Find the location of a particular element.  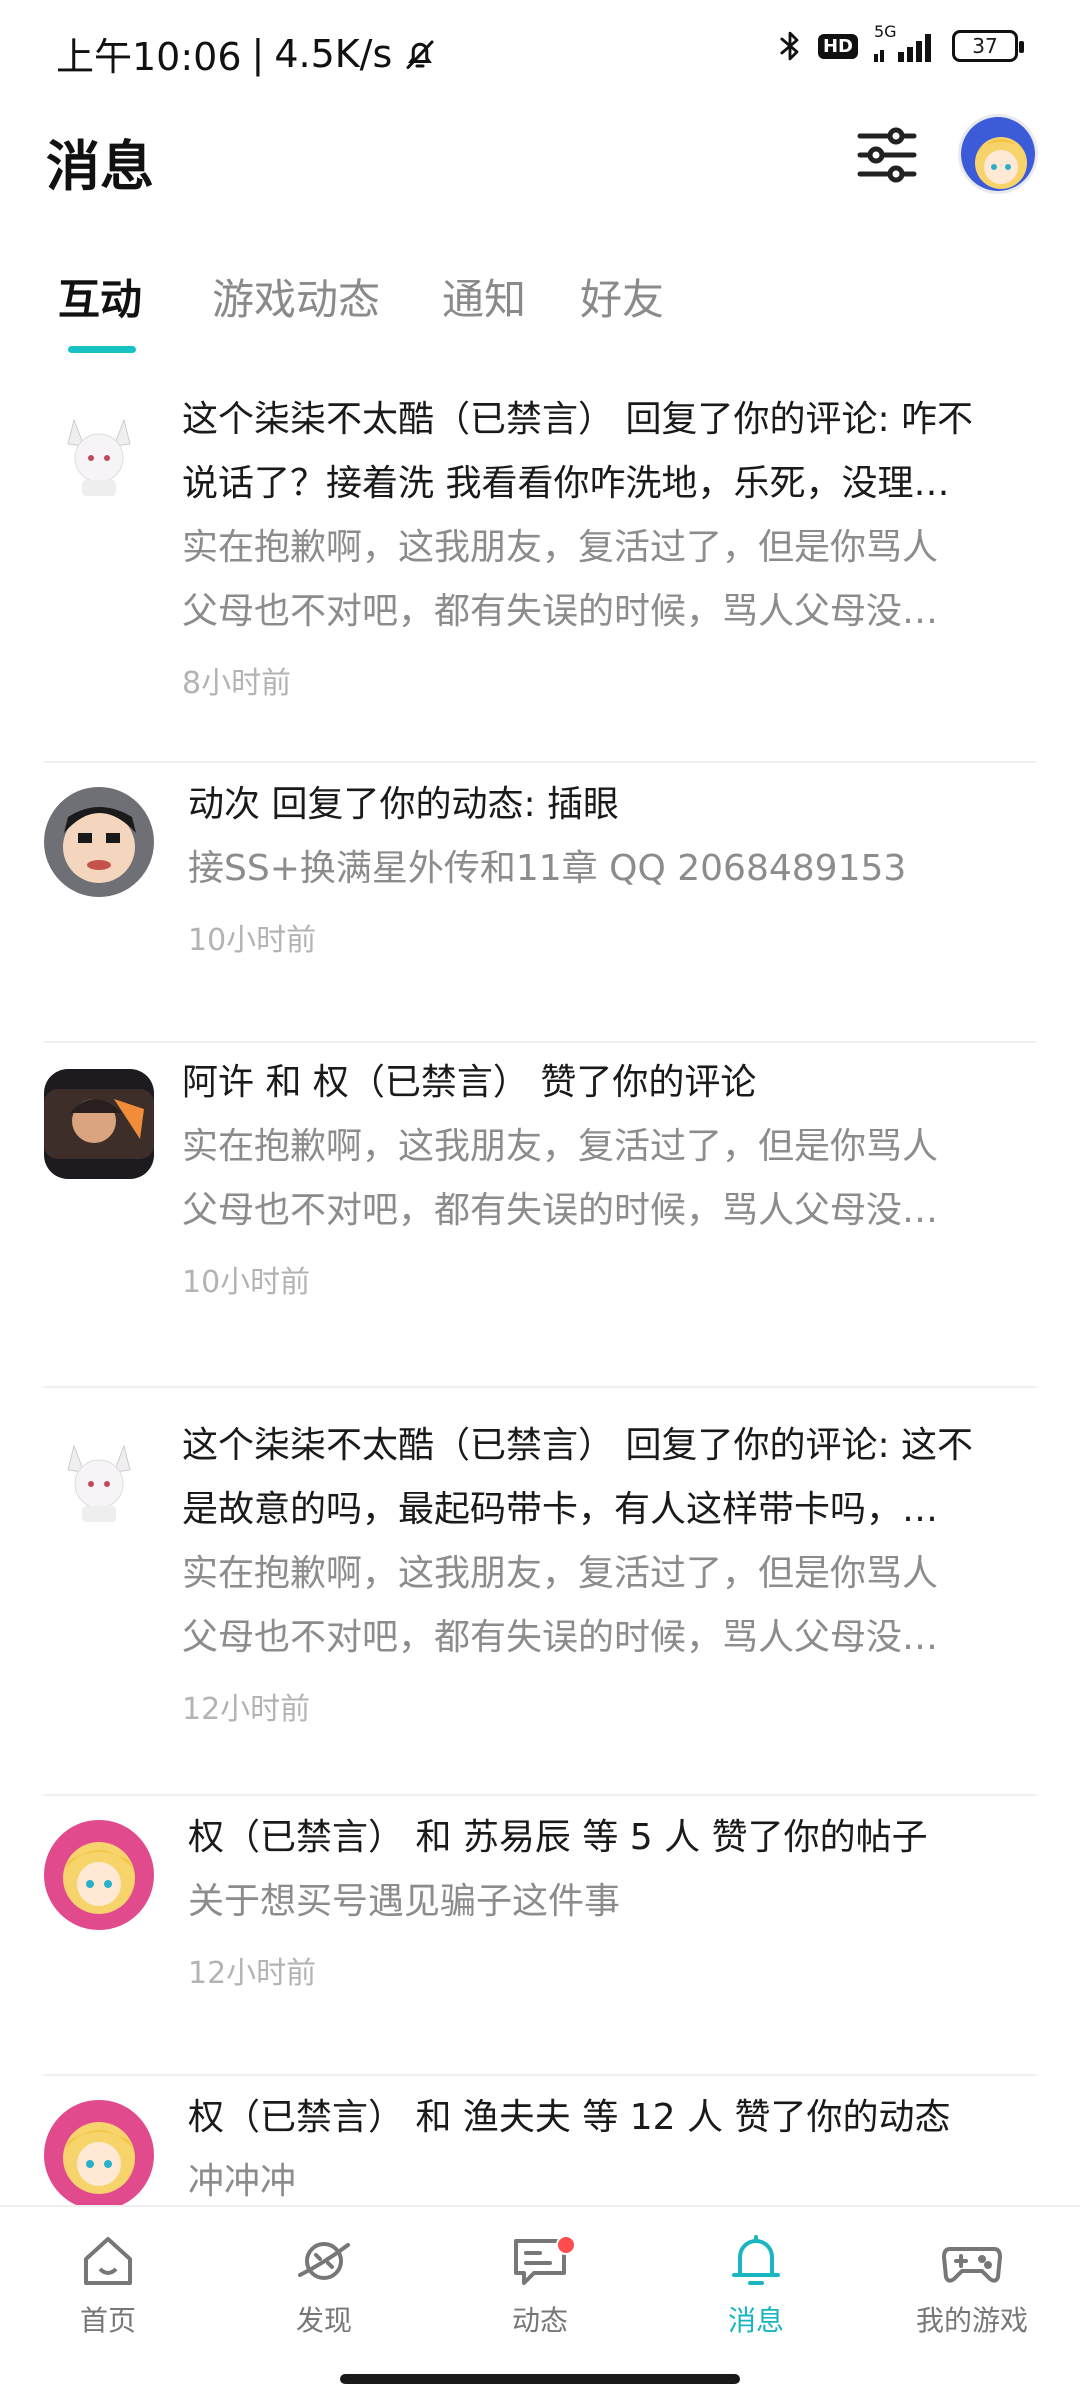

status-right: HD 5G 37 is located at coordinates (900, 43).